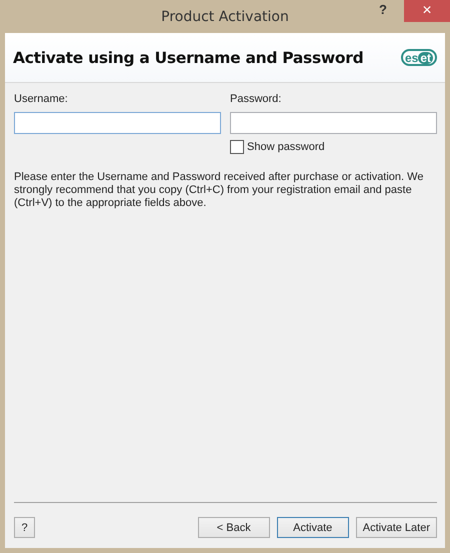 The width and height of the screenshot is (450, 553). Describe the element at coordinates (418, 57) in the screenshot. I see `logo: eset` at that location.